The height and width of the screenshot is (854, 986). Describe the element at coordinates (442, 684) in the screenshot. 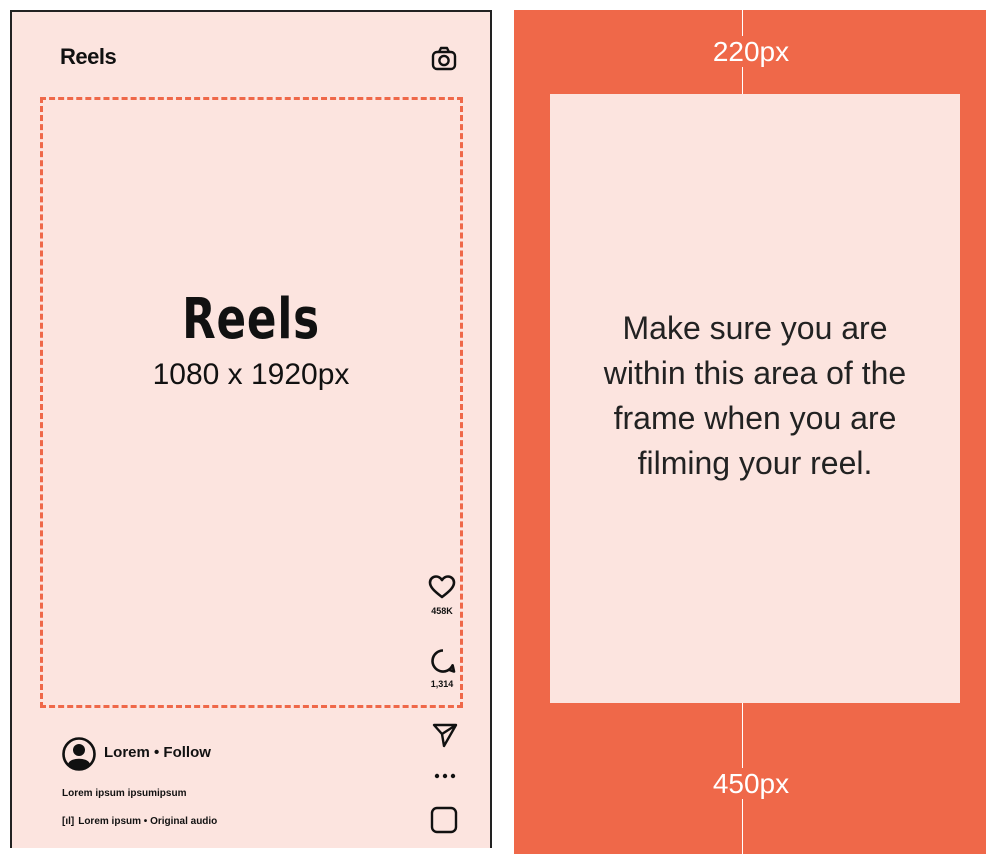

I see `comments-count: 1,314` at that location.